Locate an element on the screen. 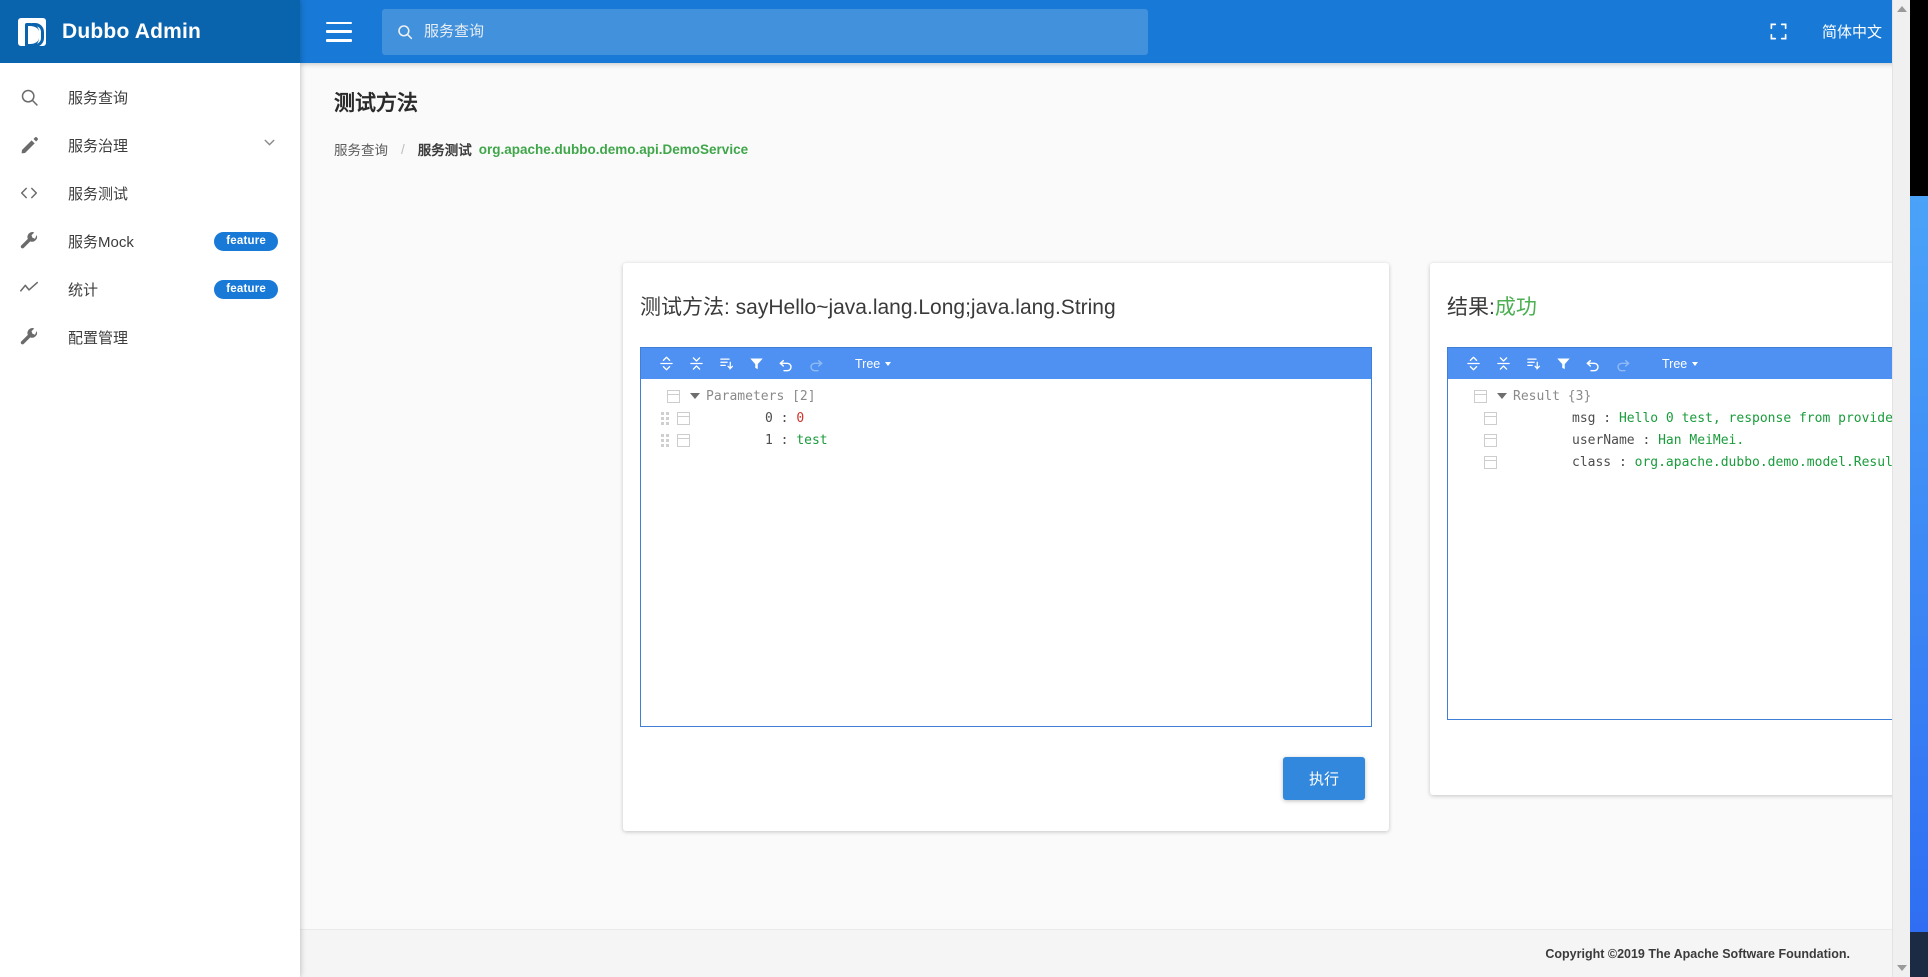  edge-segment-blue is located at coordinates (1919, 564).